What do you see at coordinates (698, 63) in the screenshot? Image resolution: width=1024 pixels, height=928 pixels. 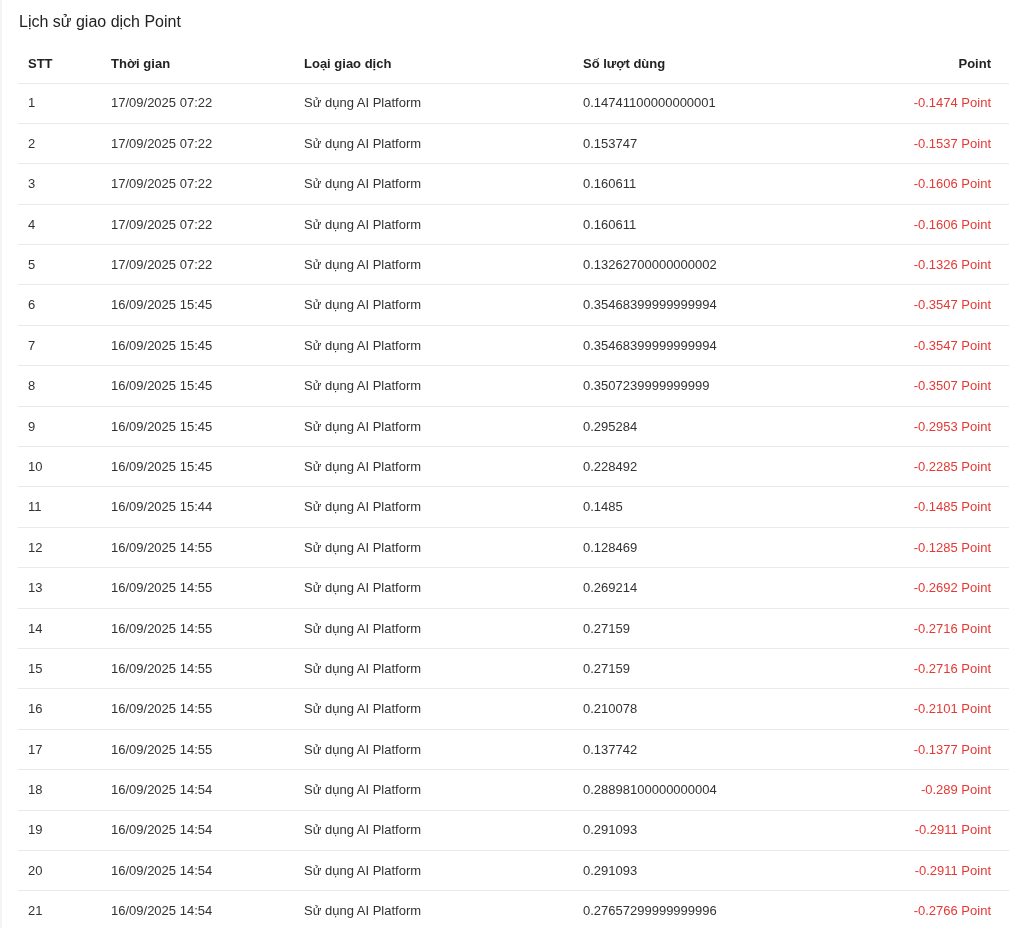 I see `column-header: Số lượt dùng` at bounding box center [698, 63].